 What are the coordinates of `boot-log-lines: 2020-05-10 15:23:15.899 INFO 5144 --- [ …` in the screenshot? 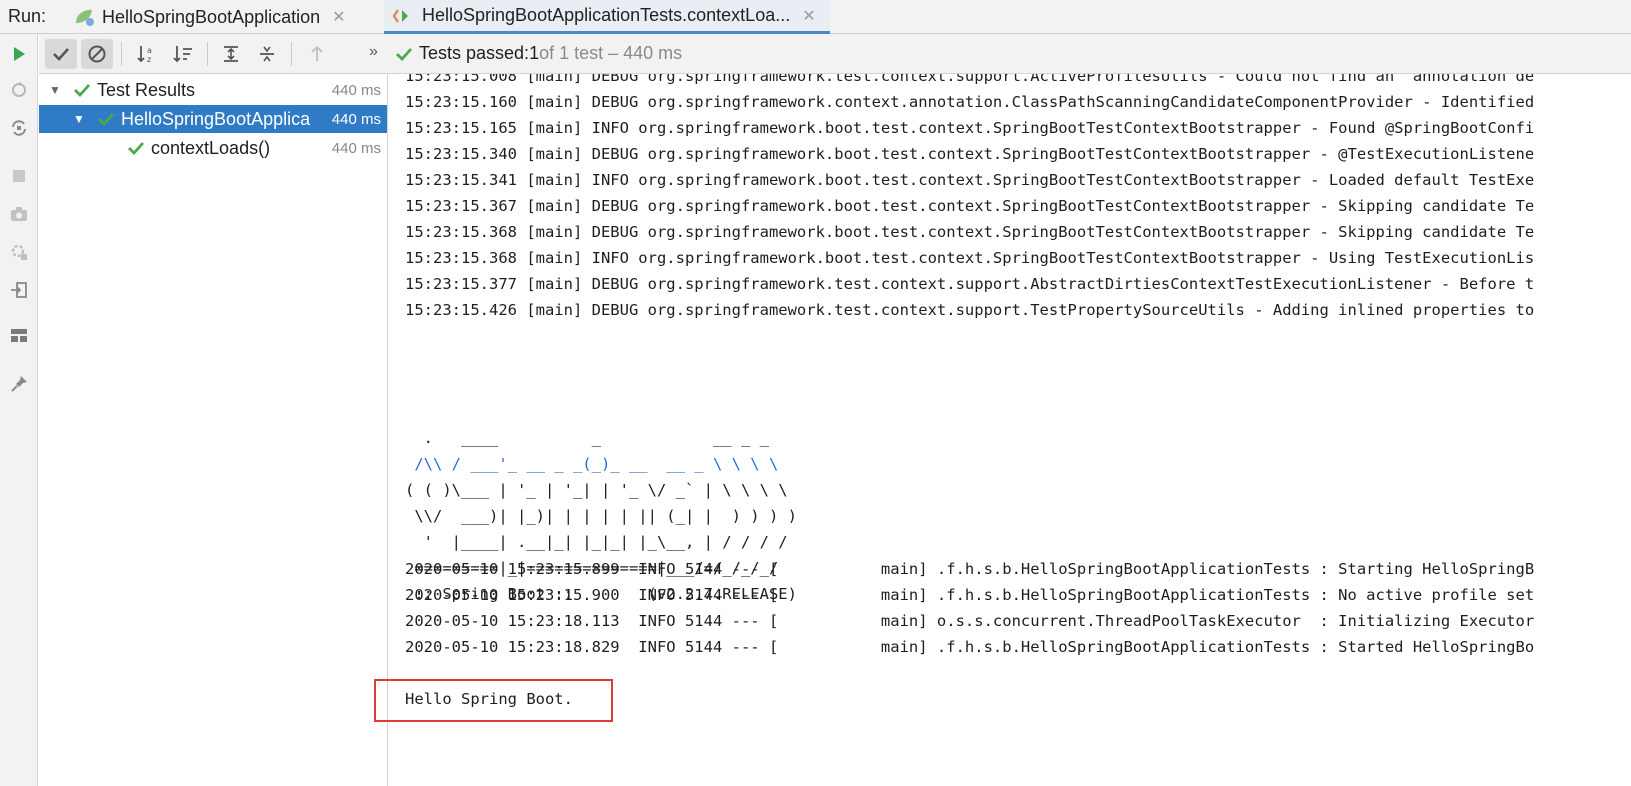 It's located at (969, 608).